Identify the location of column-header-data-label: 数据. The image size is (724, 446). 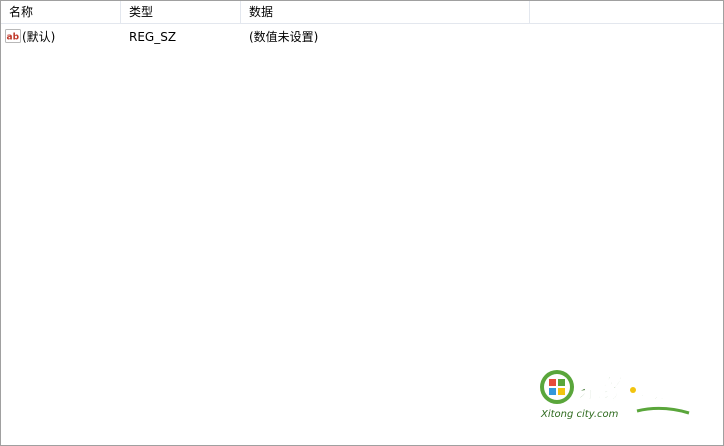
(261, 12).